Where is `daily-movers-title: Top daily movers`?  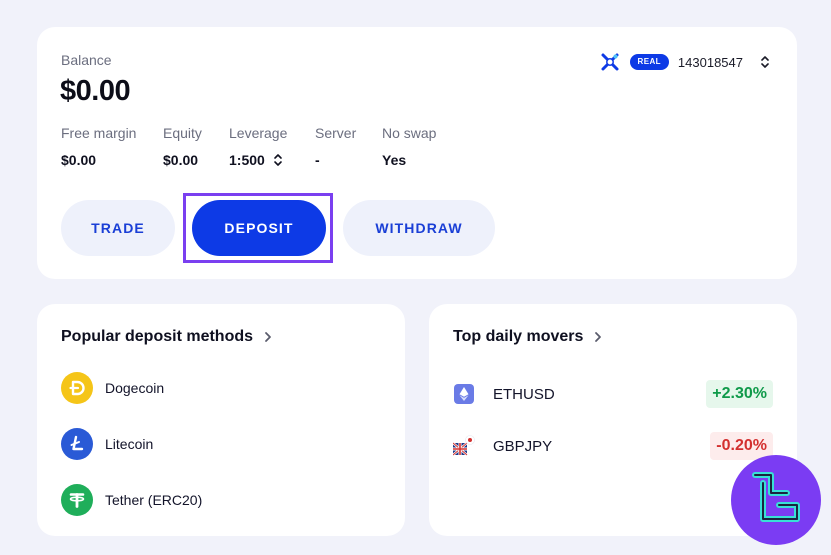 daily-movers-title: Top daily movers is located at coordinates (527, 337).